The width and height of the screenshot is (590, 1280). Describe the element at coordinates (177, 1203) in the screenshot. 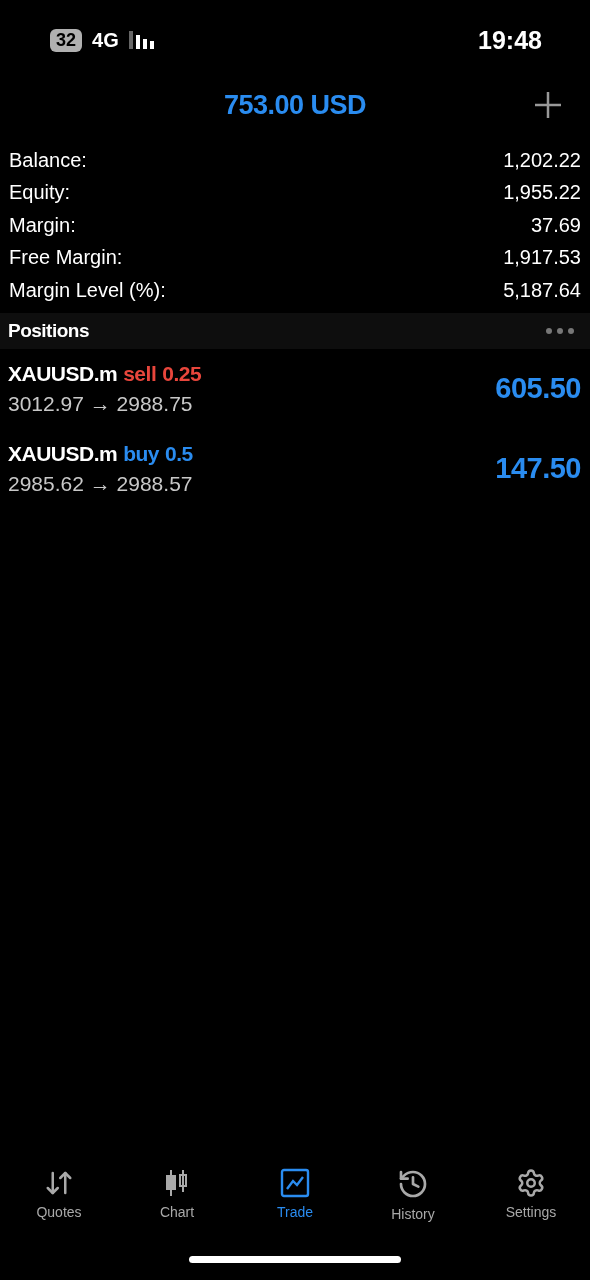

I see `tab-bar-item: Chart` at that location.